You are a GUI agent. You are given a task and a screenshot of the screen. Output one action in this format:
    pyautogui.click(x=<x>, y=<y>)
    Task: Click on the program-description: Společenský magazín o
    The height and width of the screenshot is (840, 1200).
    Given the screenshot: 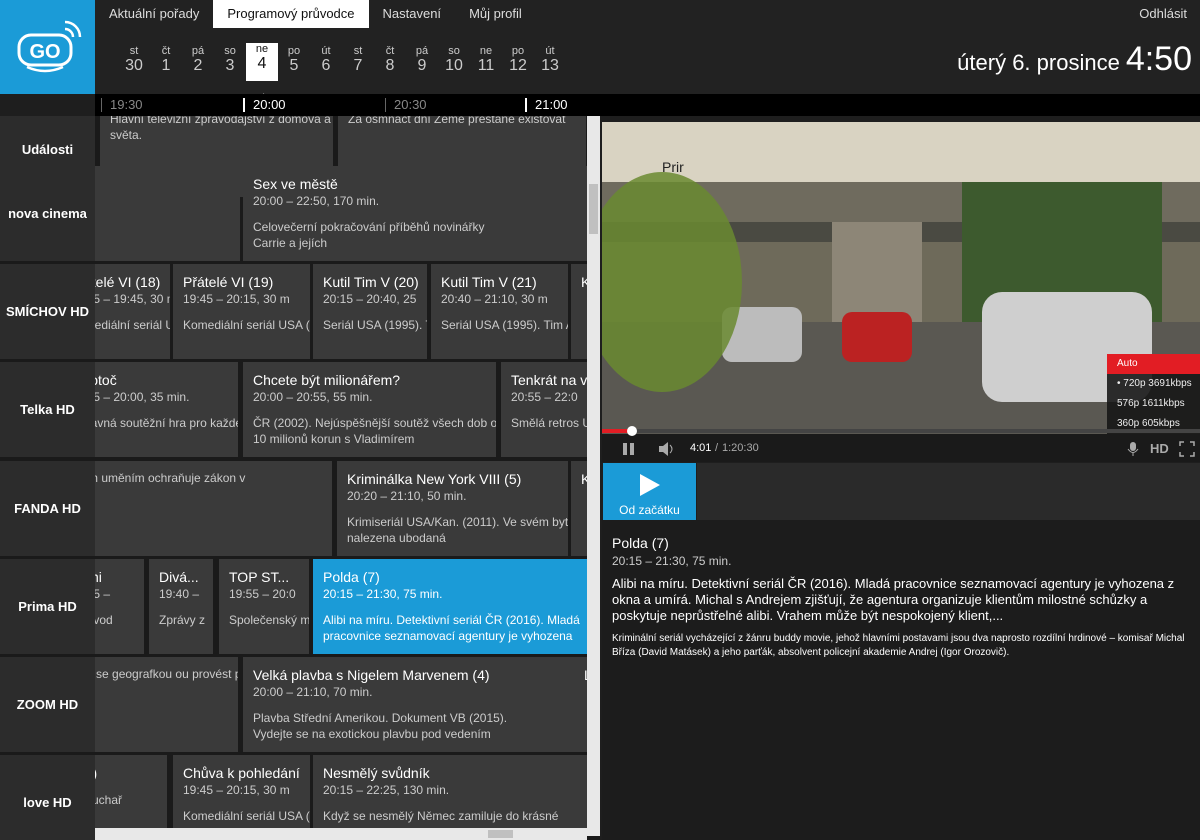 What is the action you would take?
    pyautogui.click(x=269, y=620)
    